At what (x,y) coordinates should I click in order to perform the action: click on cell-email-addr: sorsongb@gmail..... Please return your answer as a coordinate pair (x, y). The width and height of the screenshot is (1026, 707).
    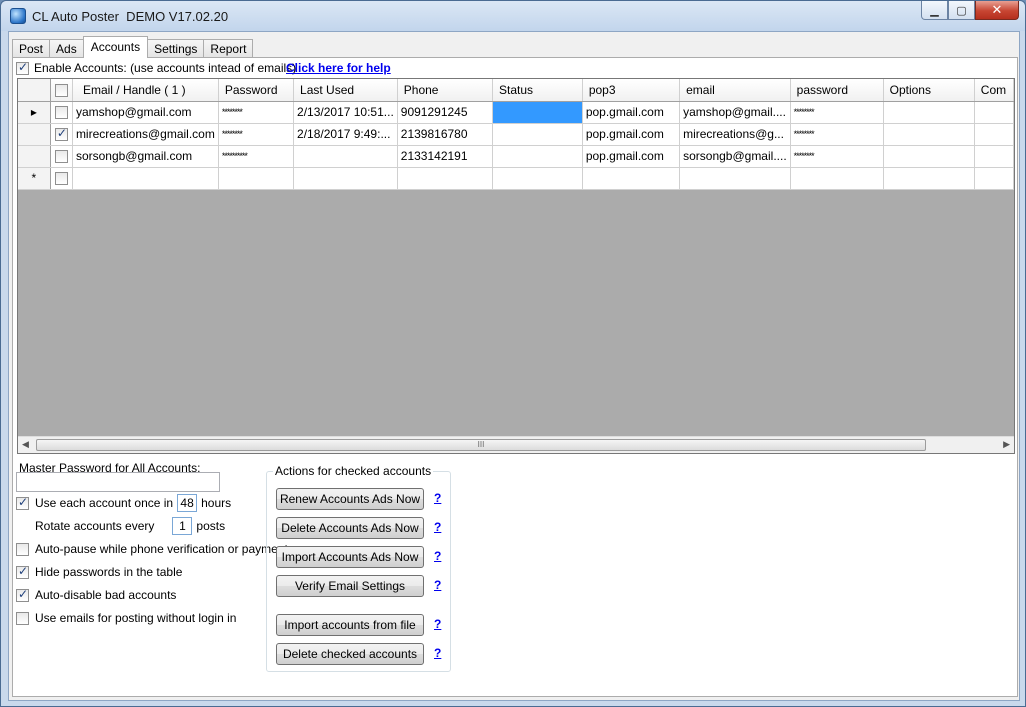
    Looking at the image, I should click on (735, 156).